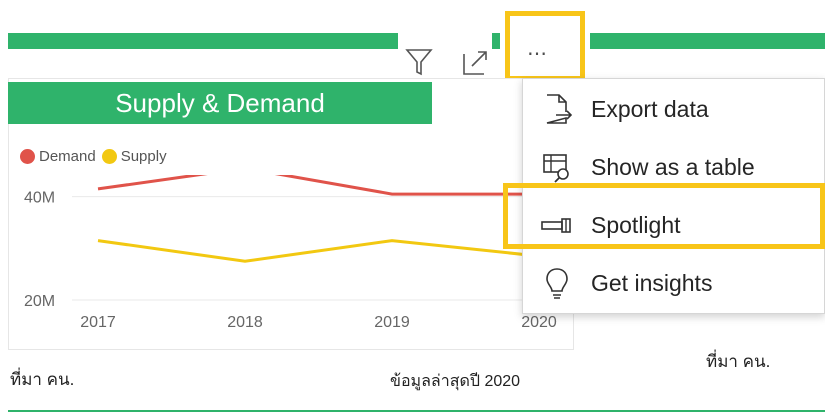 The width and height of the screenshot is (825, 416). What do you see at coordinates (557, 225) in the screenshot?
I see `spotlight-icon` at bounding box center [557, 225].